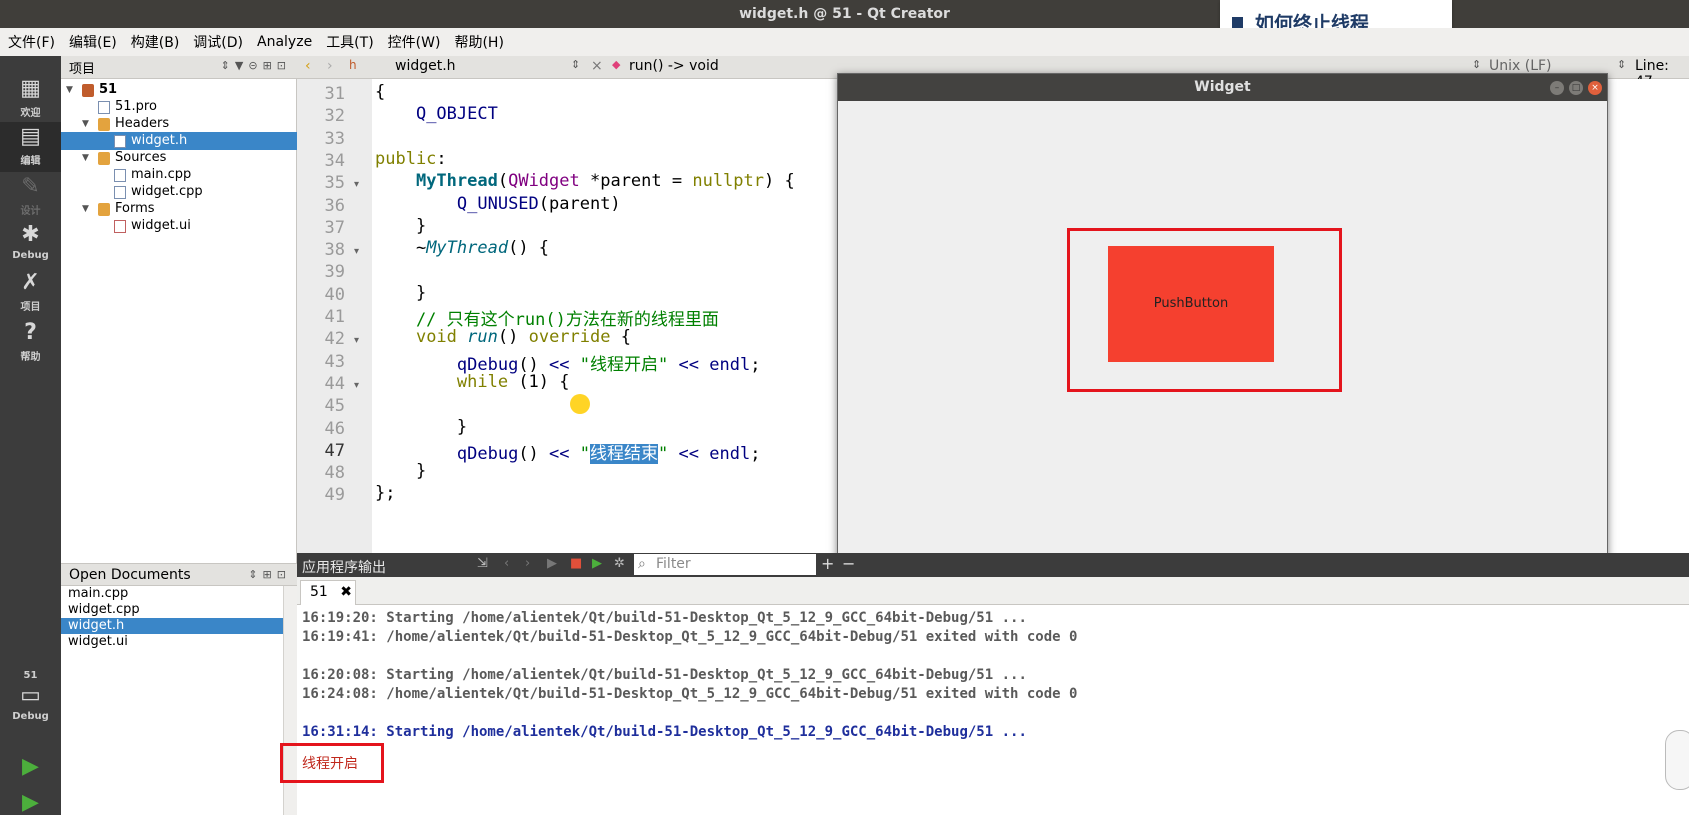 This screenshot has height=815, width=1689. Describe the element at coordinates (30, 99) in the screenshot. I see `mode-welcome: ▦ 欢迎` at that location.